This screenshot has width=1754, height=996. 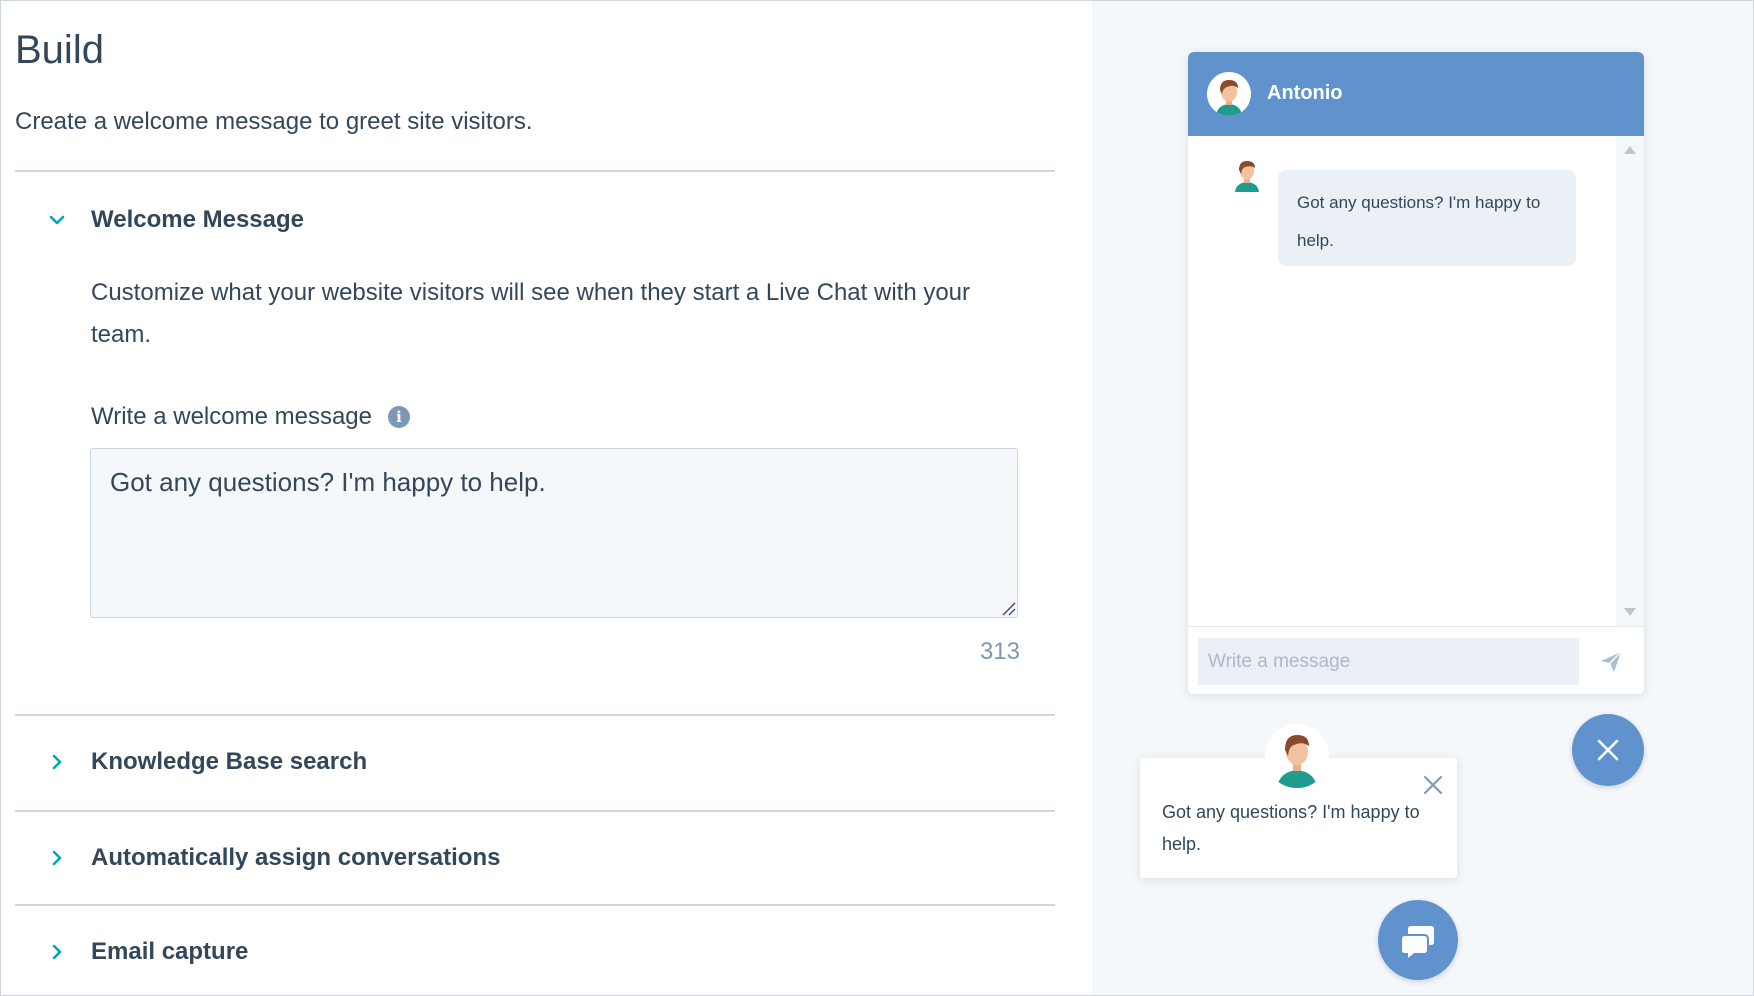 What do you see at coordinates (1305, 93) in the screenshot?
I see `agent-name: Antonio` at bounding box center [1305, 93].